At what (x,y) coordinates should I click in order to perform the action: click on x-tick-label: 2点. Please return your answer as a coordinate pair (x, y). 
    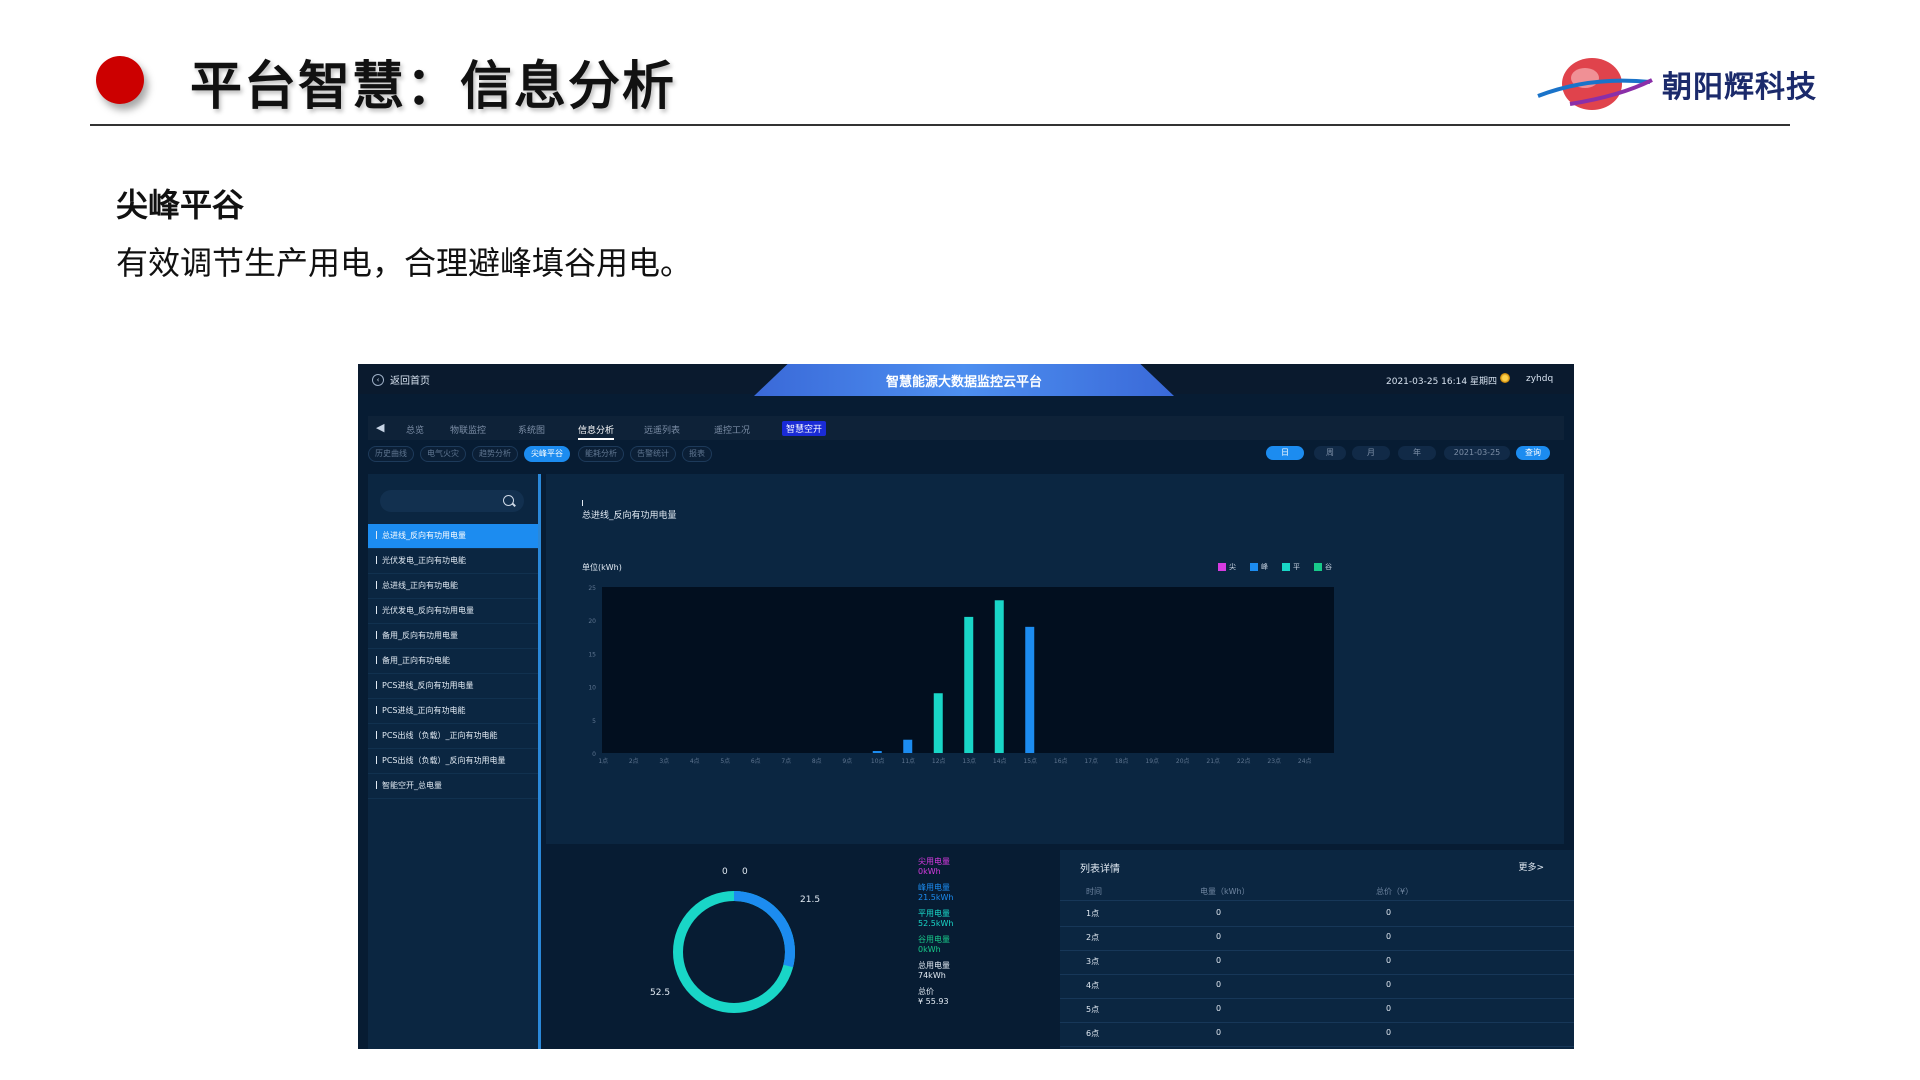
    Looking at the image, I should click on (634, 761).